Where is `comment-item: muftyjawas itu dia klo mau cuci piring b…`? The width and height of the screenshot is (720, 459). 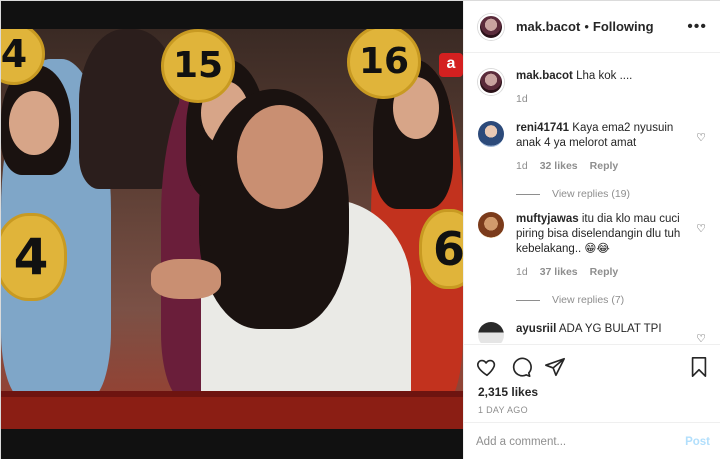
comment-item: muftyjawas itu dia klo mau cuci piring b… is located at coordinates (592, 246).